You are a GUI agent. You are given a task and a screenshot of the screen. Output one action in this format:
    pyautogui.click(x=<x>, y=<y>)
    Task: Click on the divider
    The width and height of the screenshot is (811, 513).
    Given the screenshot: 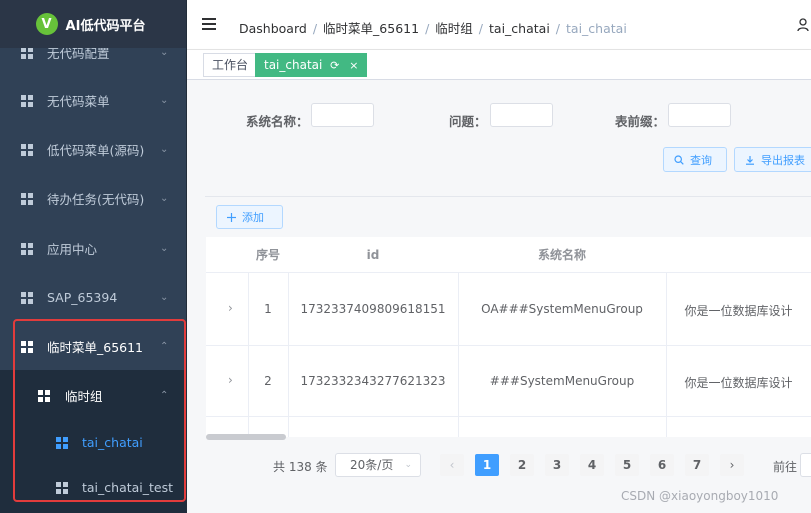 What is the action you would take?
    pyautogui.click(x=508, y=196)
    